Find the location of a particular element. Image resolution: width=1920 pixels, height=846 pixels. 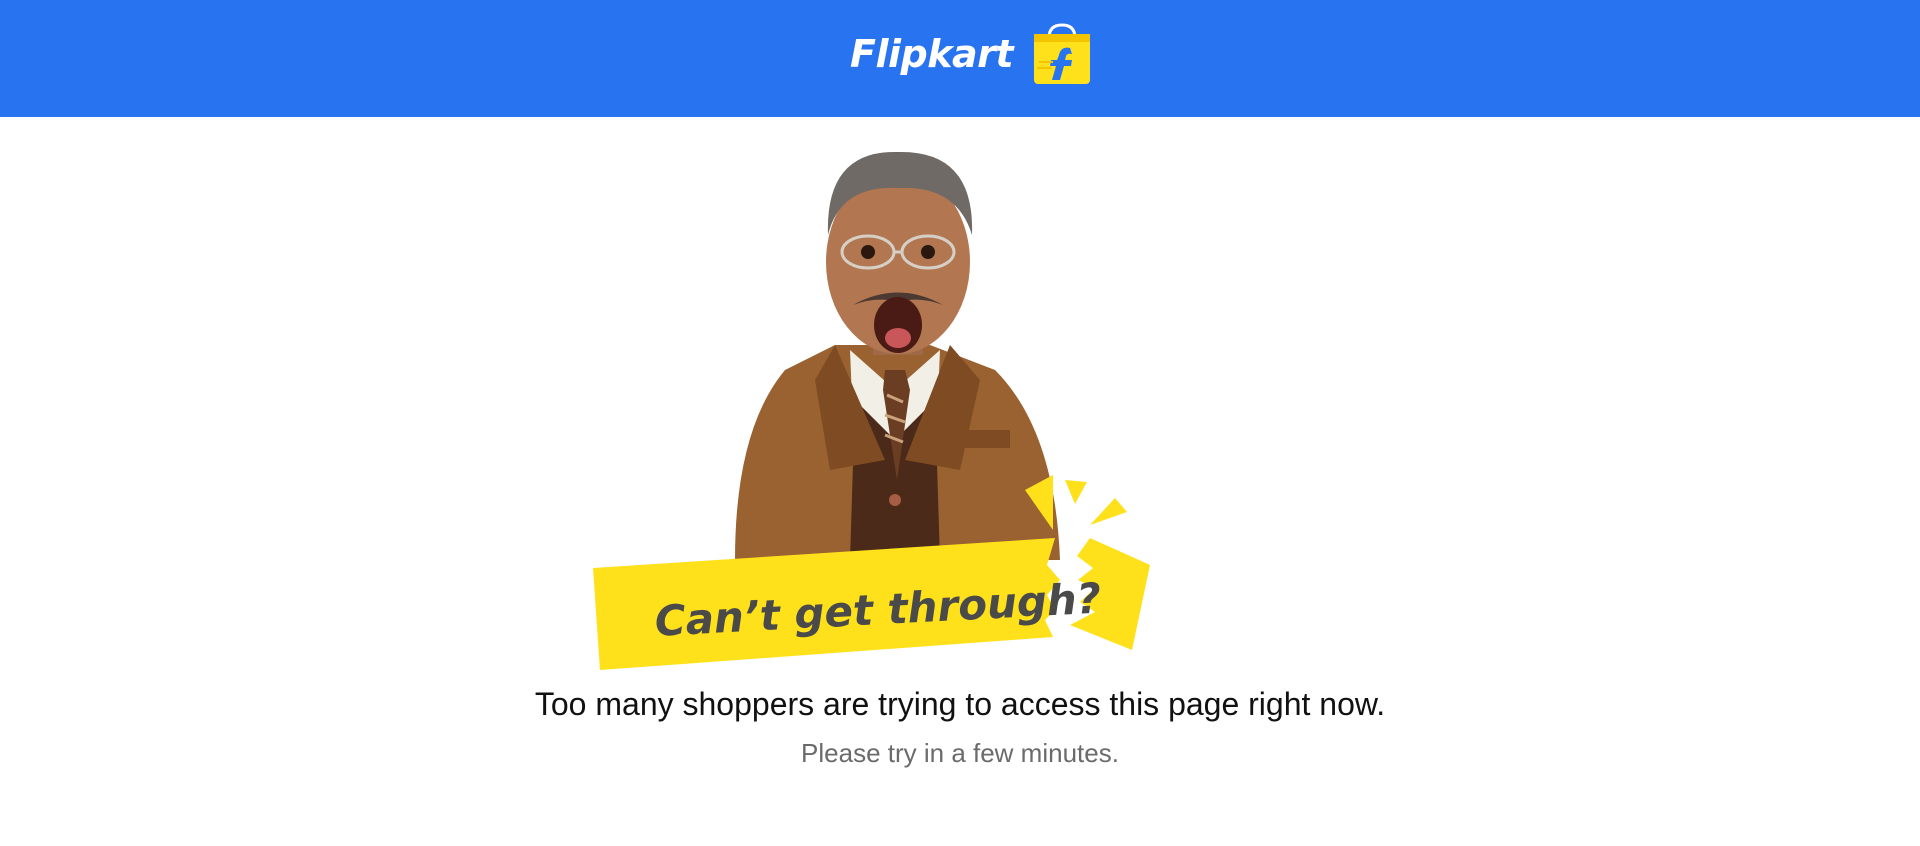

boy-figure is located at coordinates (897, 355).